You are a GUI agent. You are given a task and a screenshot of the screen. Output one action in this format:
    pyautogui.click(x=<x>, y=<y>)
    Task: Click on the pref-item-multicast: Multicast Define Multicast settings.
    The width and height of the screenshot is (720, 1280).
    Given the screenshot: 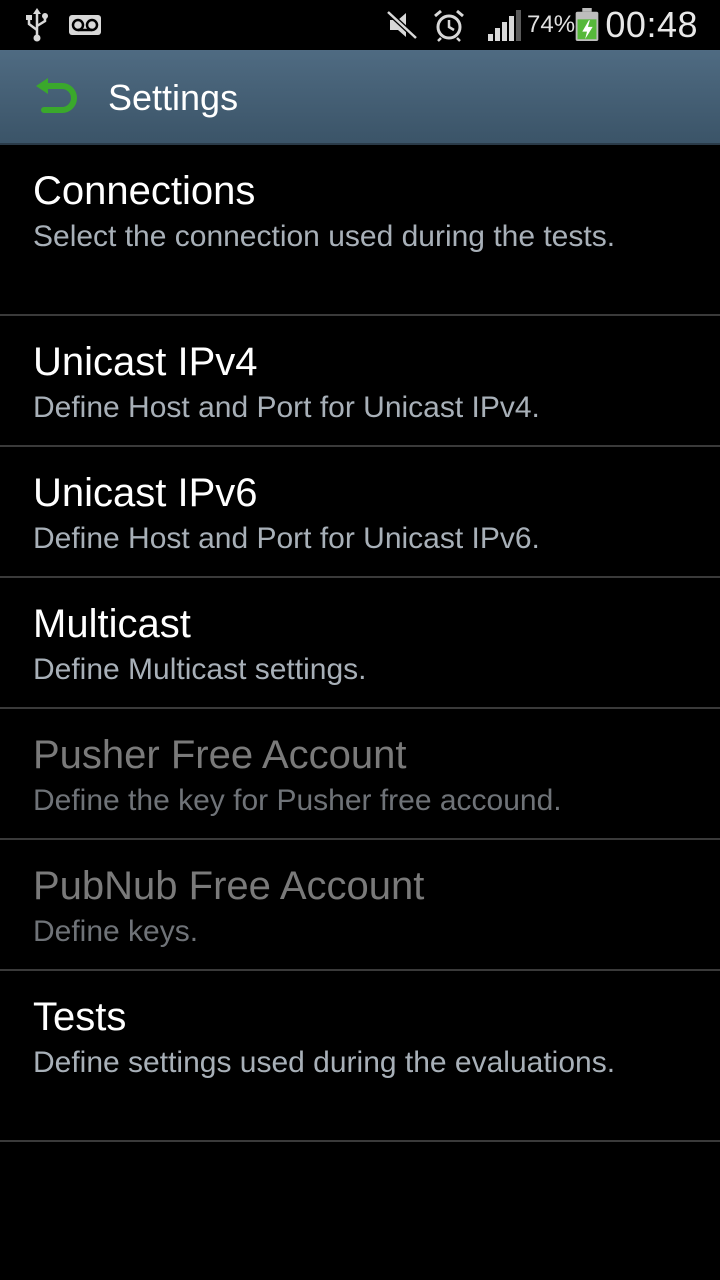 What is the action you would take?
    pyautogui.click(x=360, y=643)
    